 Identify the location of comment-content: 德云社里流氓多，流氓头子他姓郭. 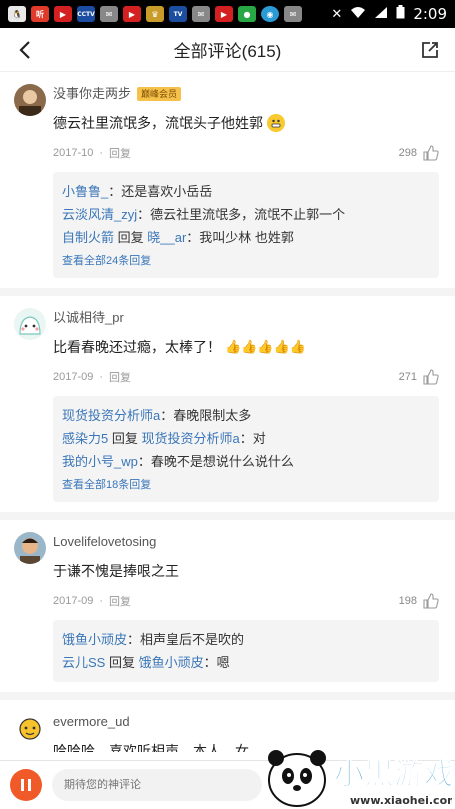
(246, 123).